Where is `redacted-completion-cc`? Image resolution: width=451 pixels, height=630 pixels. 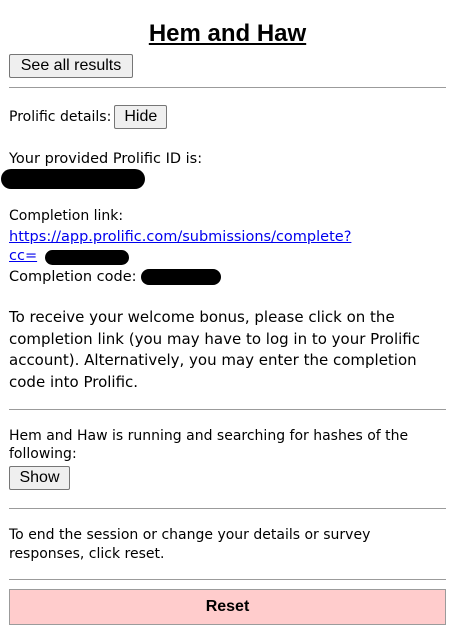 redacted-completion-cc is located at coordinates (87, 257).